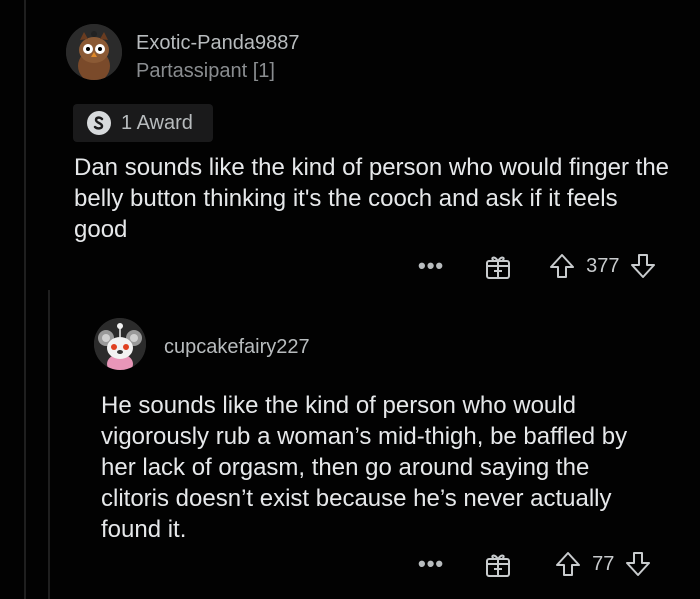  Describe the element at coordinates (99, 123) in the screenshot. I see `award-icon` at that location.